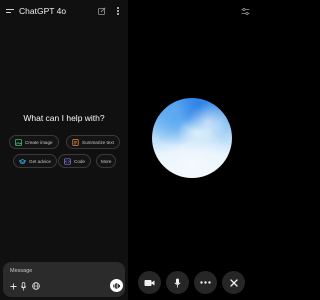 This screenshot has height=300, width=320. I want to click on menu-icon, so click(10, 12).